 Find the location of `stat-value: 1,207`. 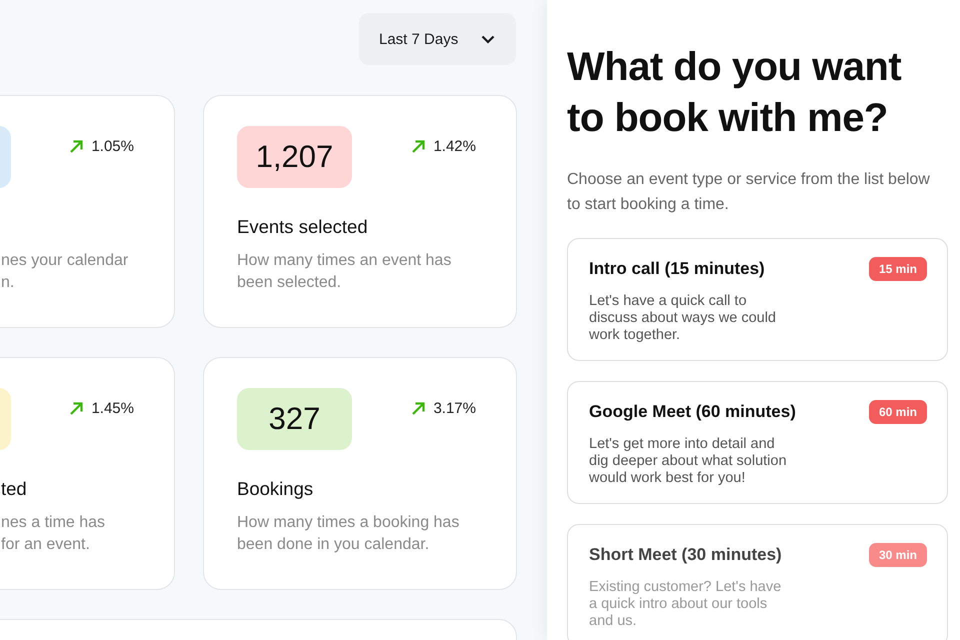

stat-value: 1,207 is located at coordinates (294, 157).